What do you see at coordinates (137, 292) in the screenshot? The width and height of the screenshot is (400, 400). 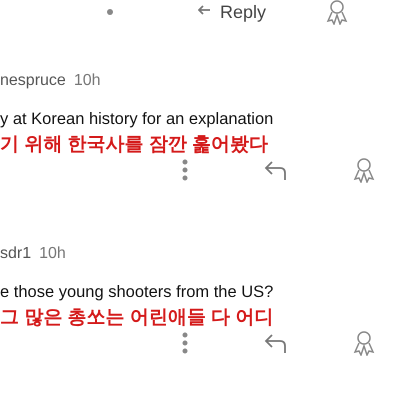 I see `comment-text: e those young shooters from the US?` at bounding box center [137, 292].